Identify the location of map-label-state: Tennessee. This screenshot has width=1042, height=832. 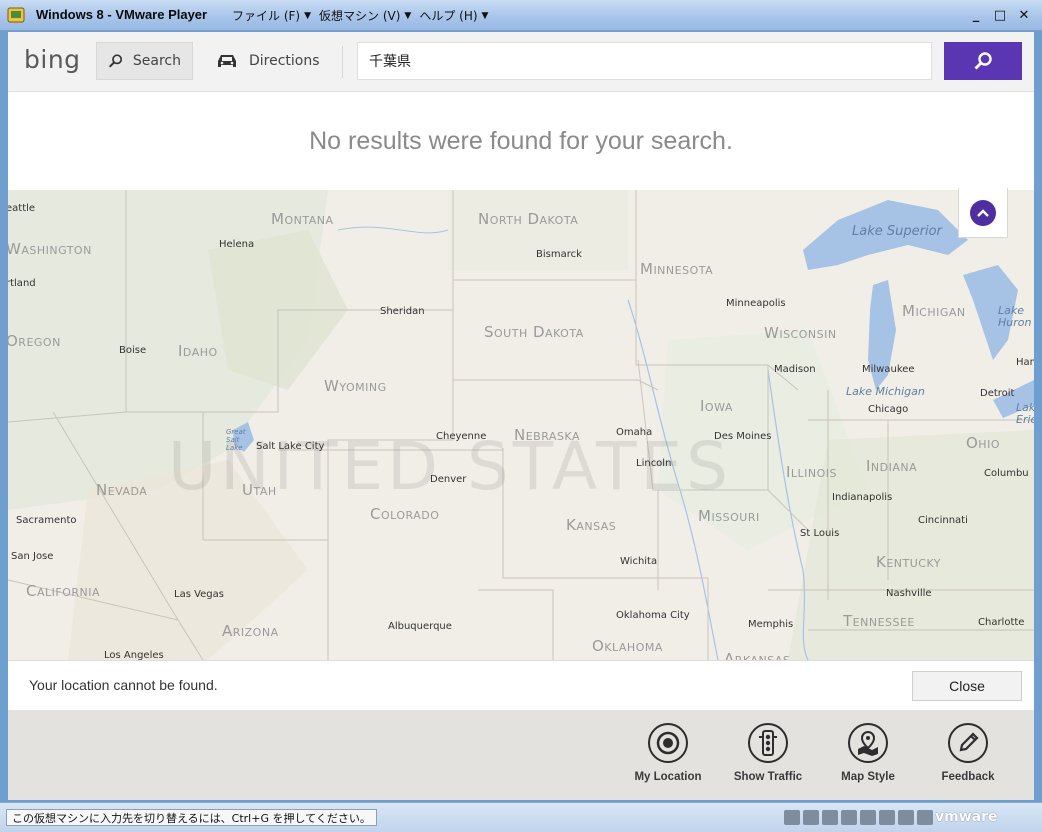
(879, 621).